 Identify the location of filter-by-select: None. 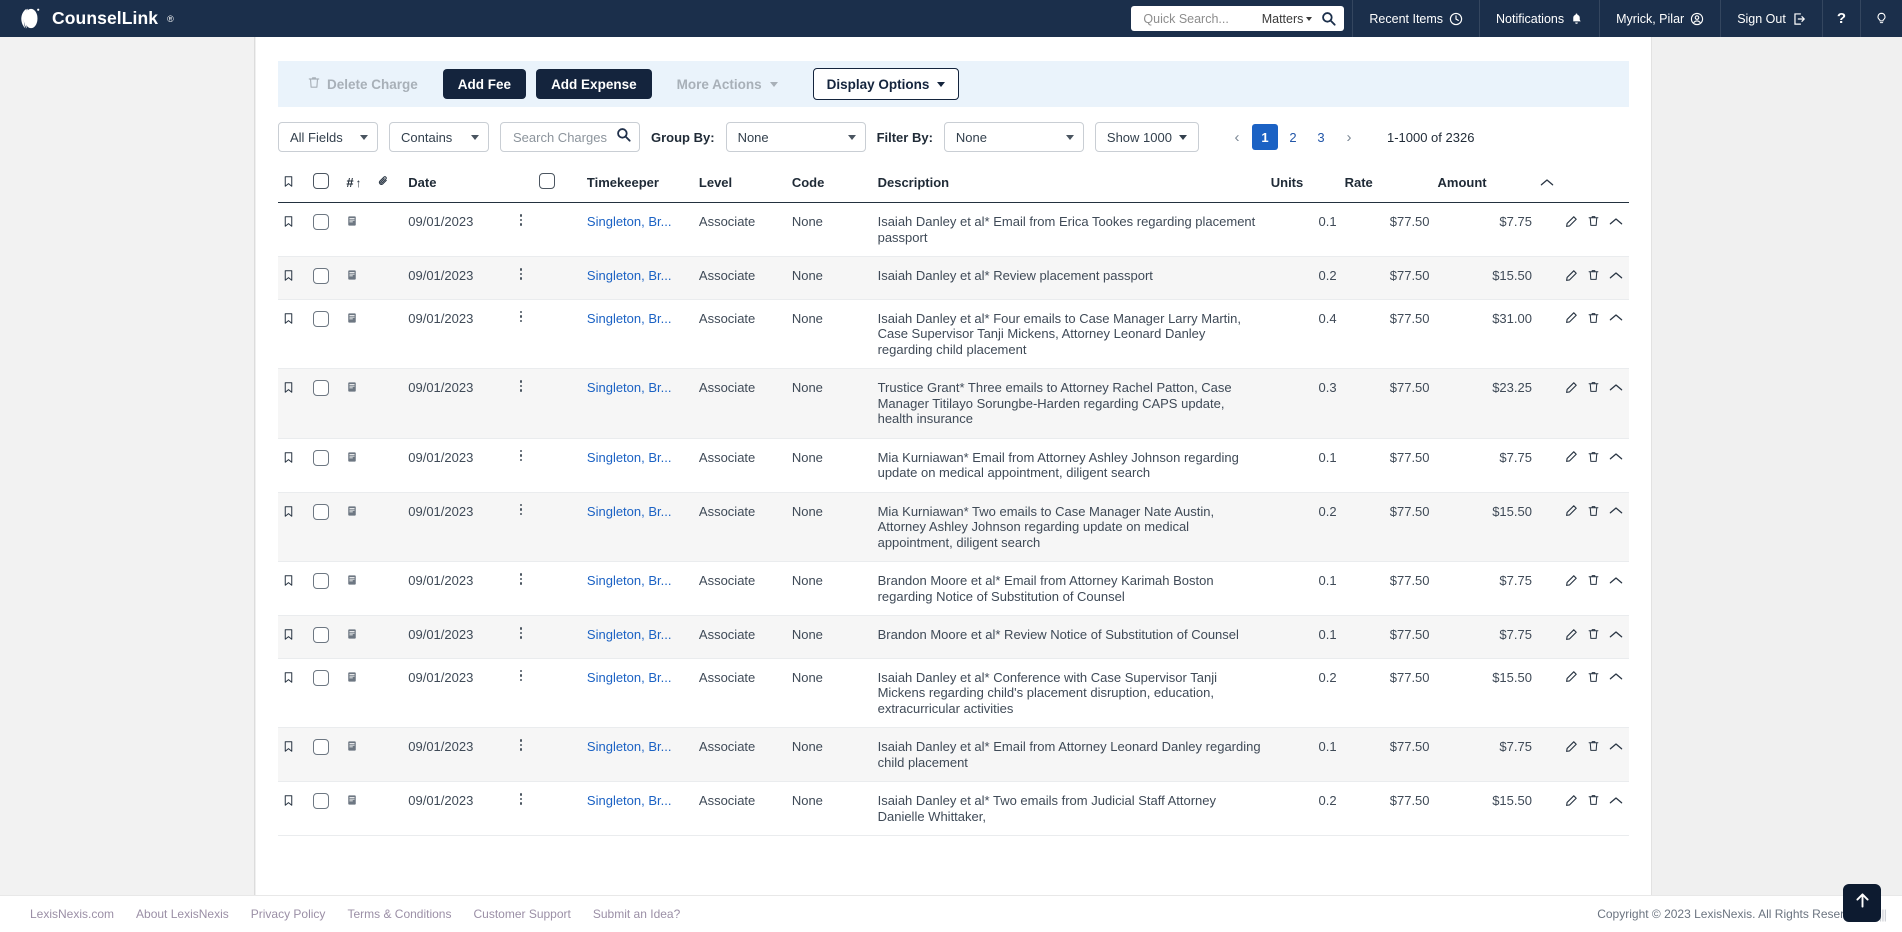
(1013, 137).